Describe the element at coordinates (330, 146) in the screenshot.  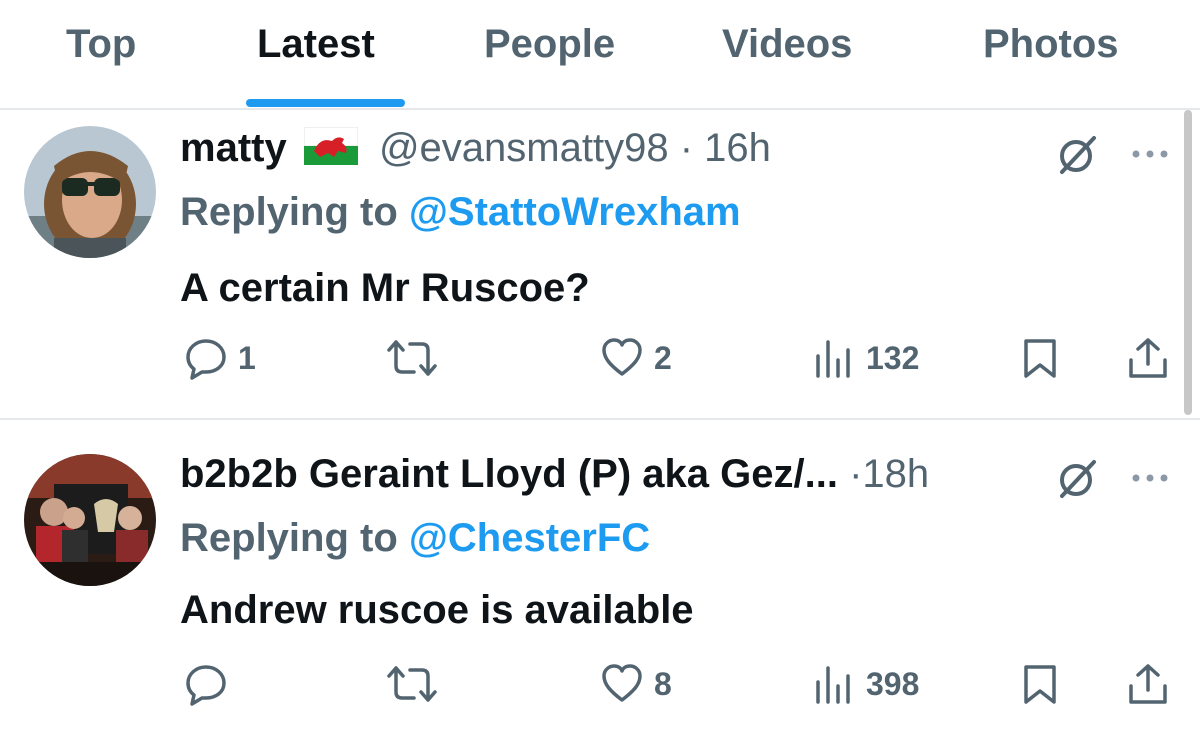
I see `wales-flag-emoji-icon` at that location.